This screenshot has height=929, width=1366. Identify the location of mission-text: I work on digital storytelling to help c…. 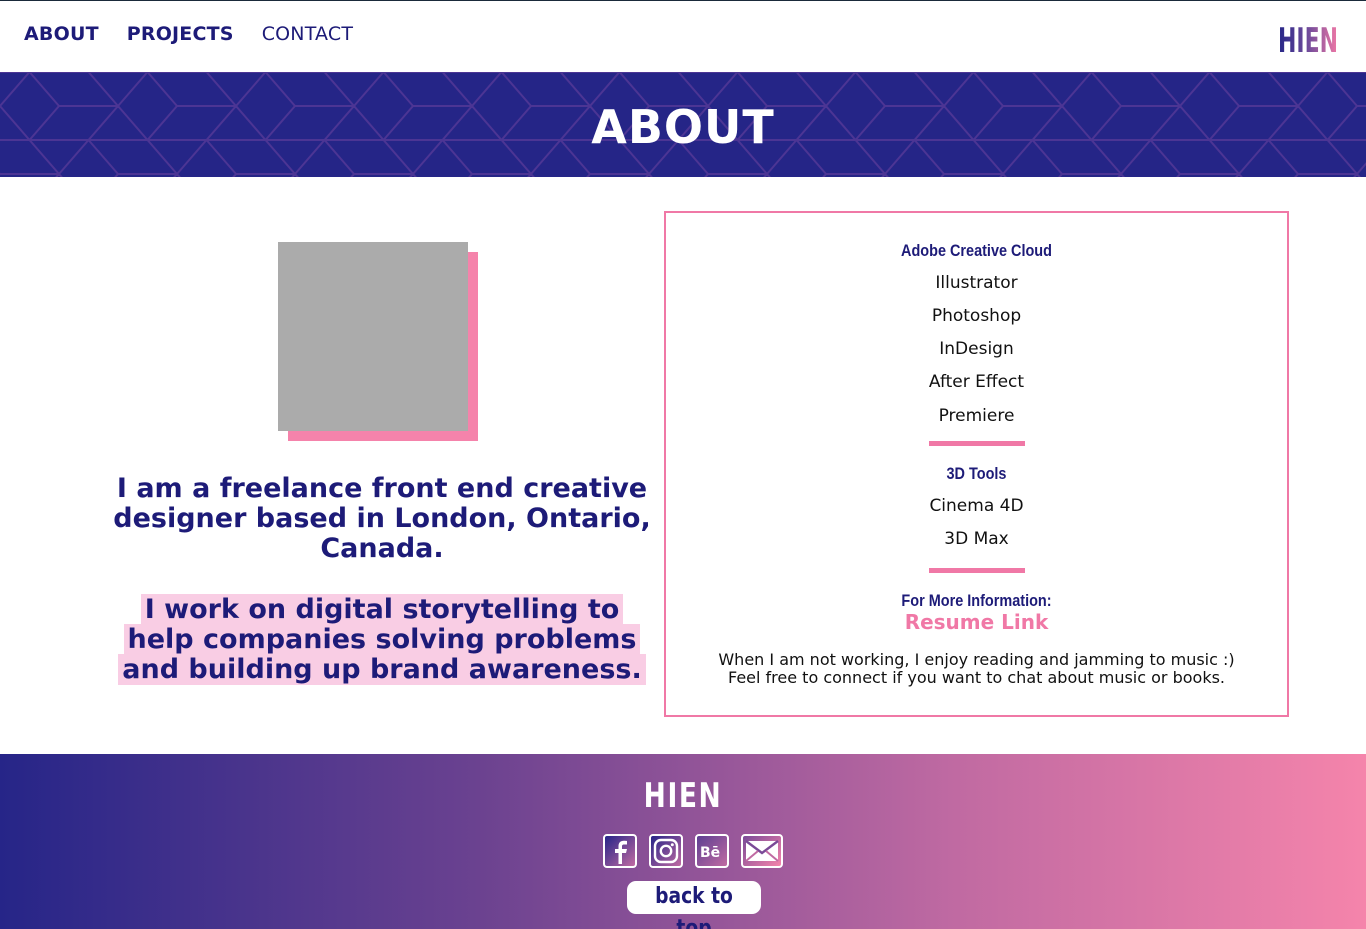
(382, 639).